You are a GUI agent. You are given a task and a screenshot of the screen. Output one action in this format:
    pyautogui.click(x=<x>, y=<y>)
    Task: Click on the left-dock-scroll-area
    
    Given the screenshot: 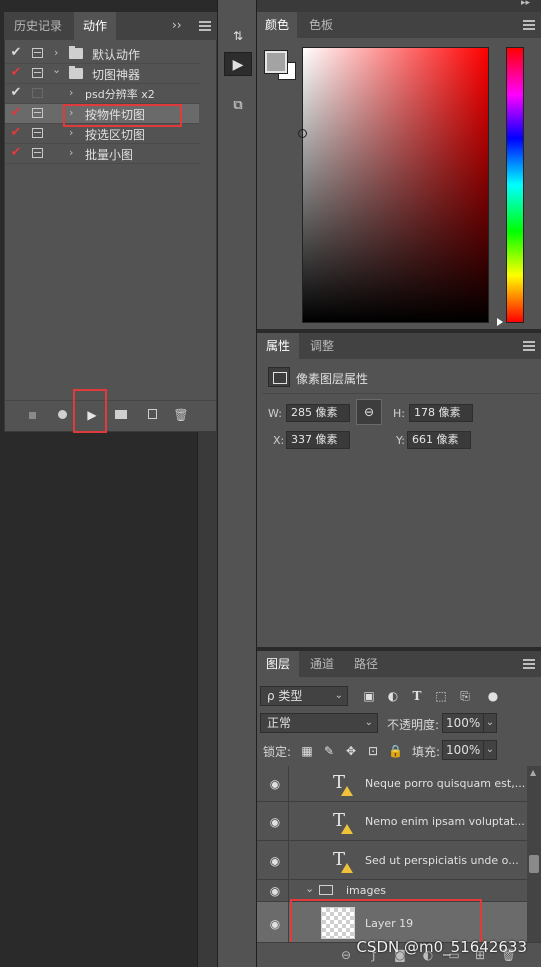 What is the action you would take?
    pyautogui.click(x=207, y=699)
    